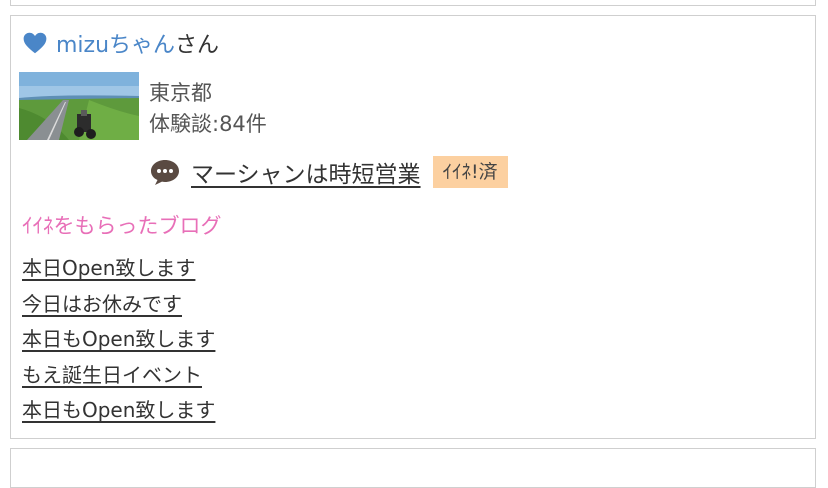 The width and height of the screenshot is (828, 488). I want to click on blog-link: 今日はお休みです, so click(102, 304).